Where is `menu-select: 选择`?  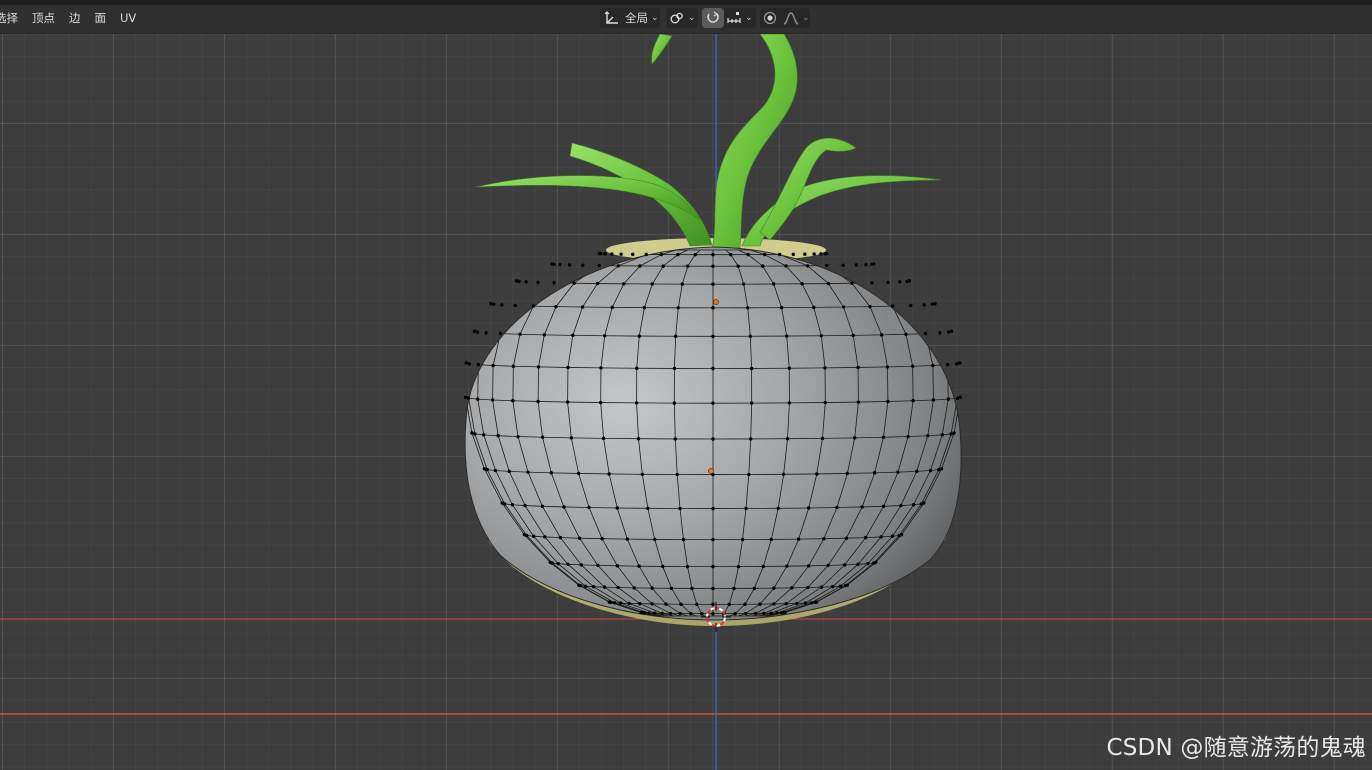 menu-select: 选择 is located at coordinates (12, 18).